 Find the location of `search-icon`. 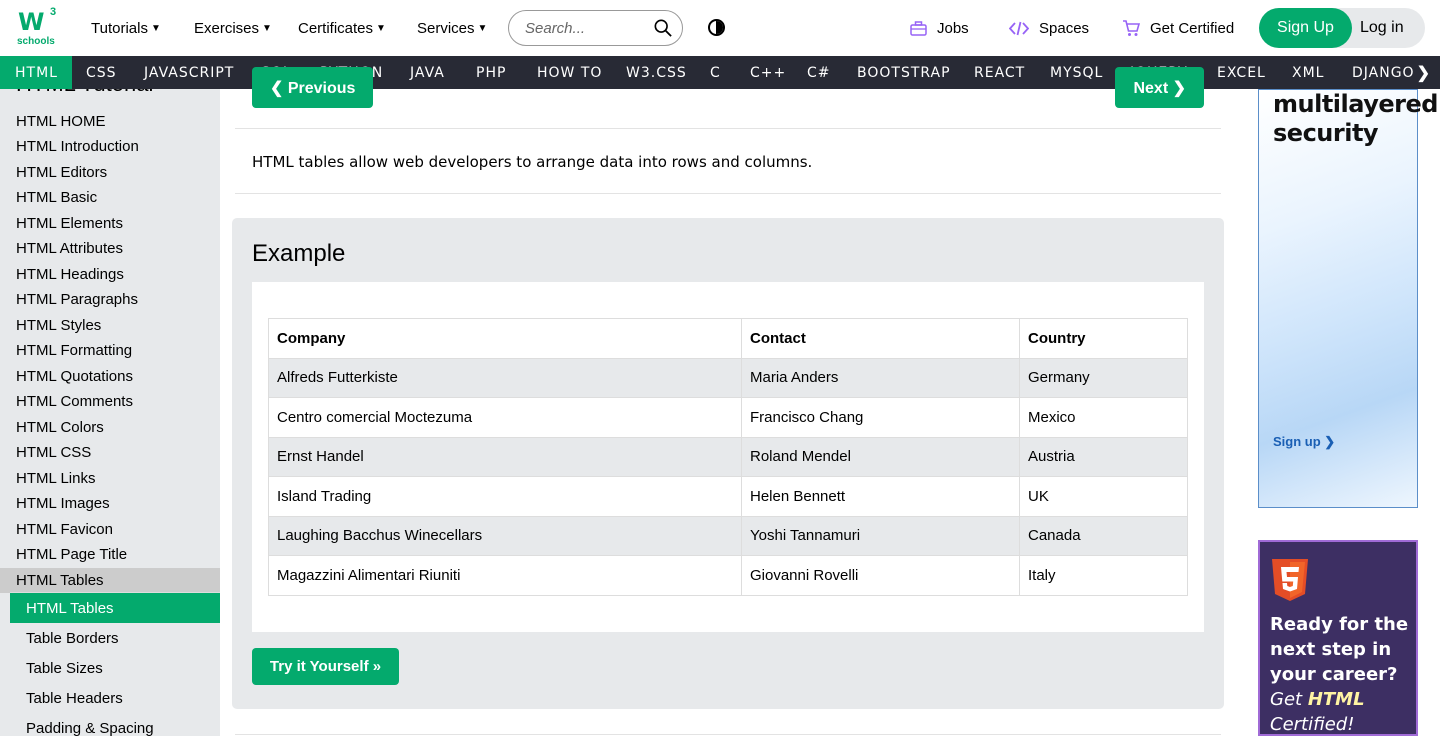

search-icon is located at coordinates (663, 28).